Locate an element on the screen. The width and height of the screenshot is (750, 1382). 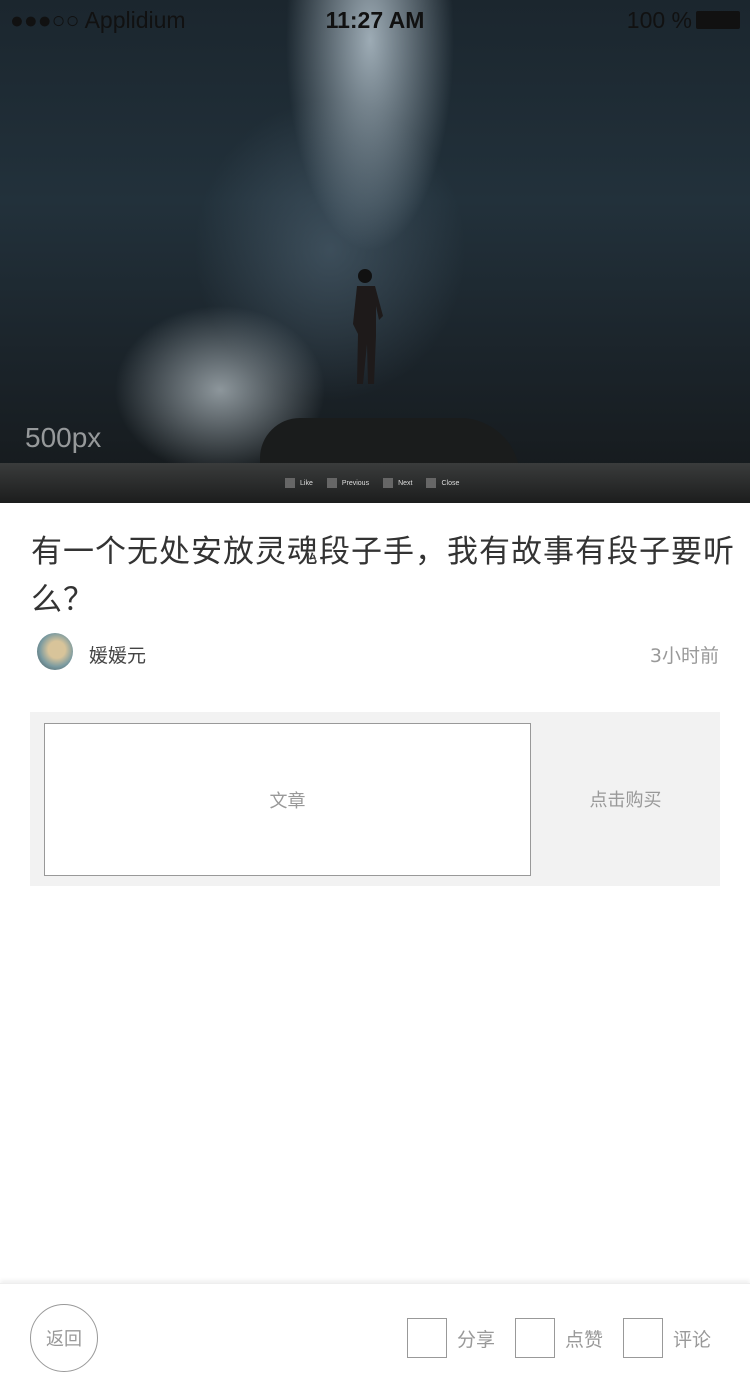
purchase-card: 文章 点击购买 is located at coordinates (375, 799).